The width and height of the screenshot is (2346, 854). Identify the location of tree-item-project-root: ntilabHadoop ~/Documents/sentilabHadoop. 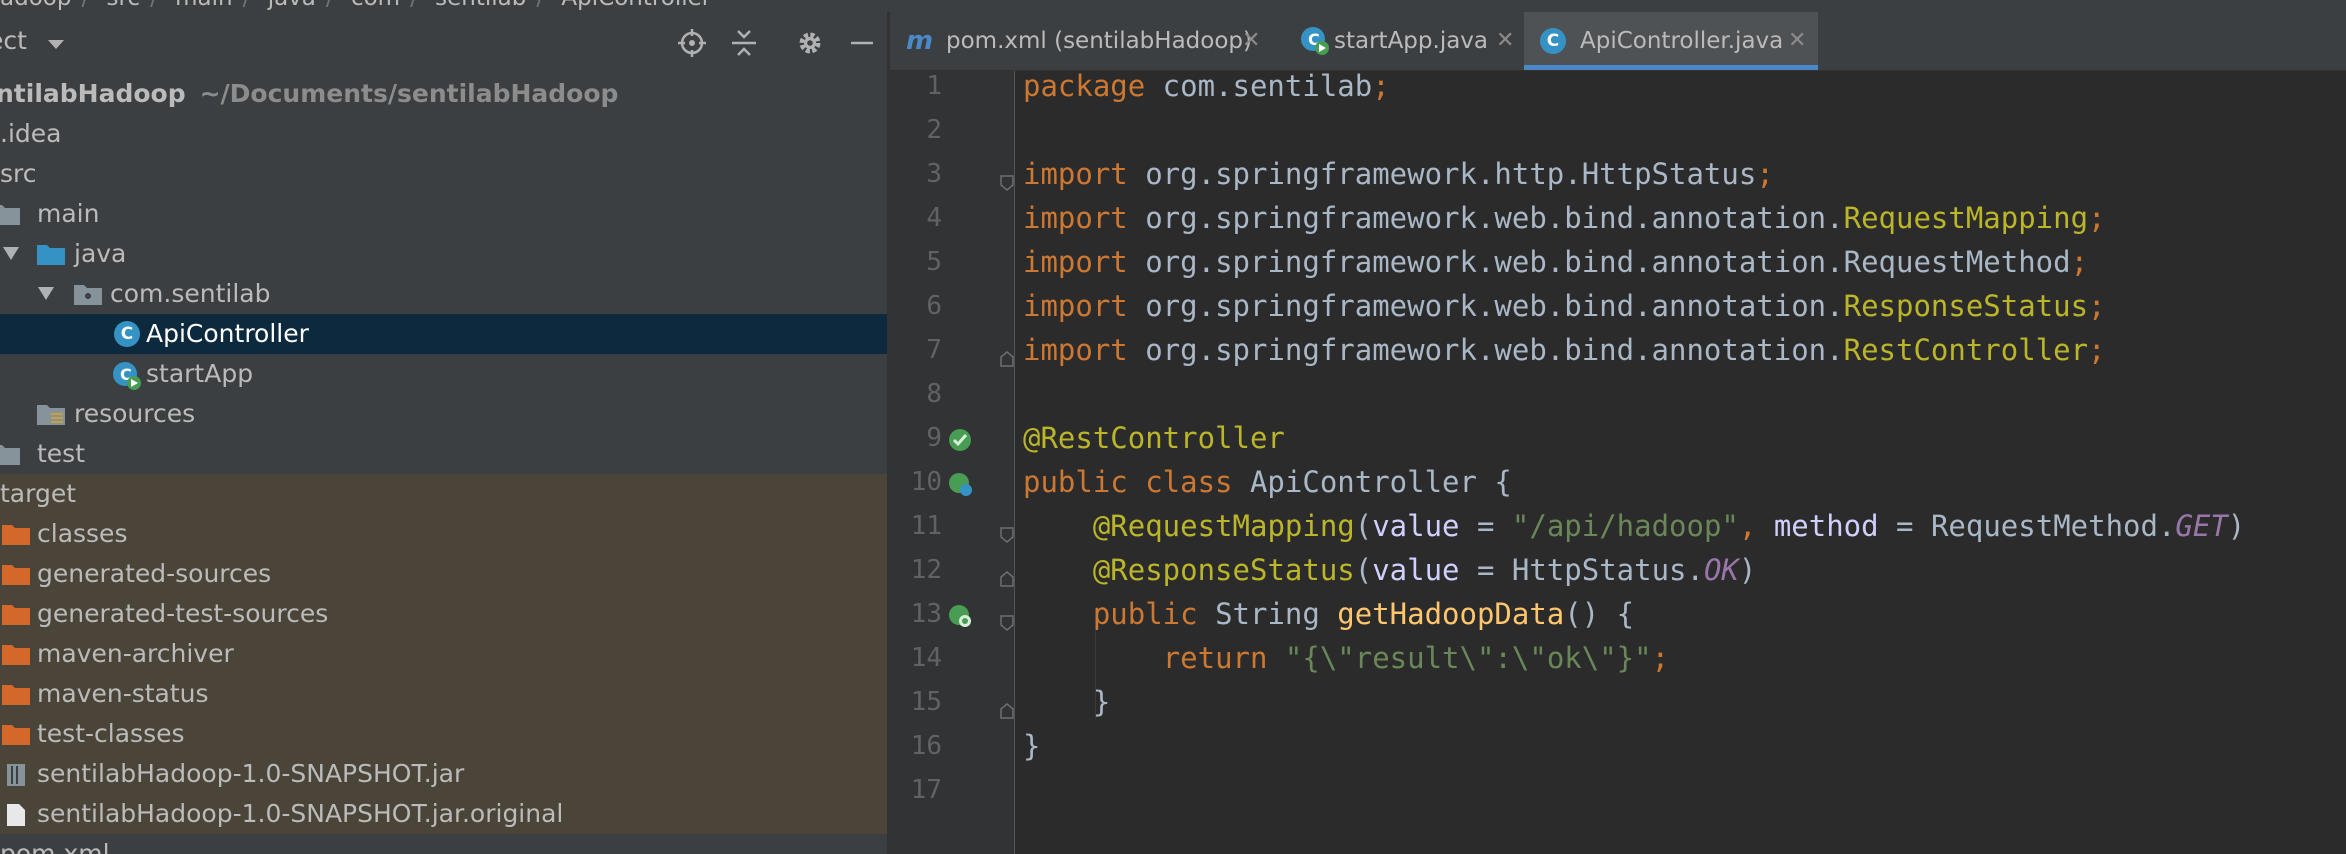
(443, 94).